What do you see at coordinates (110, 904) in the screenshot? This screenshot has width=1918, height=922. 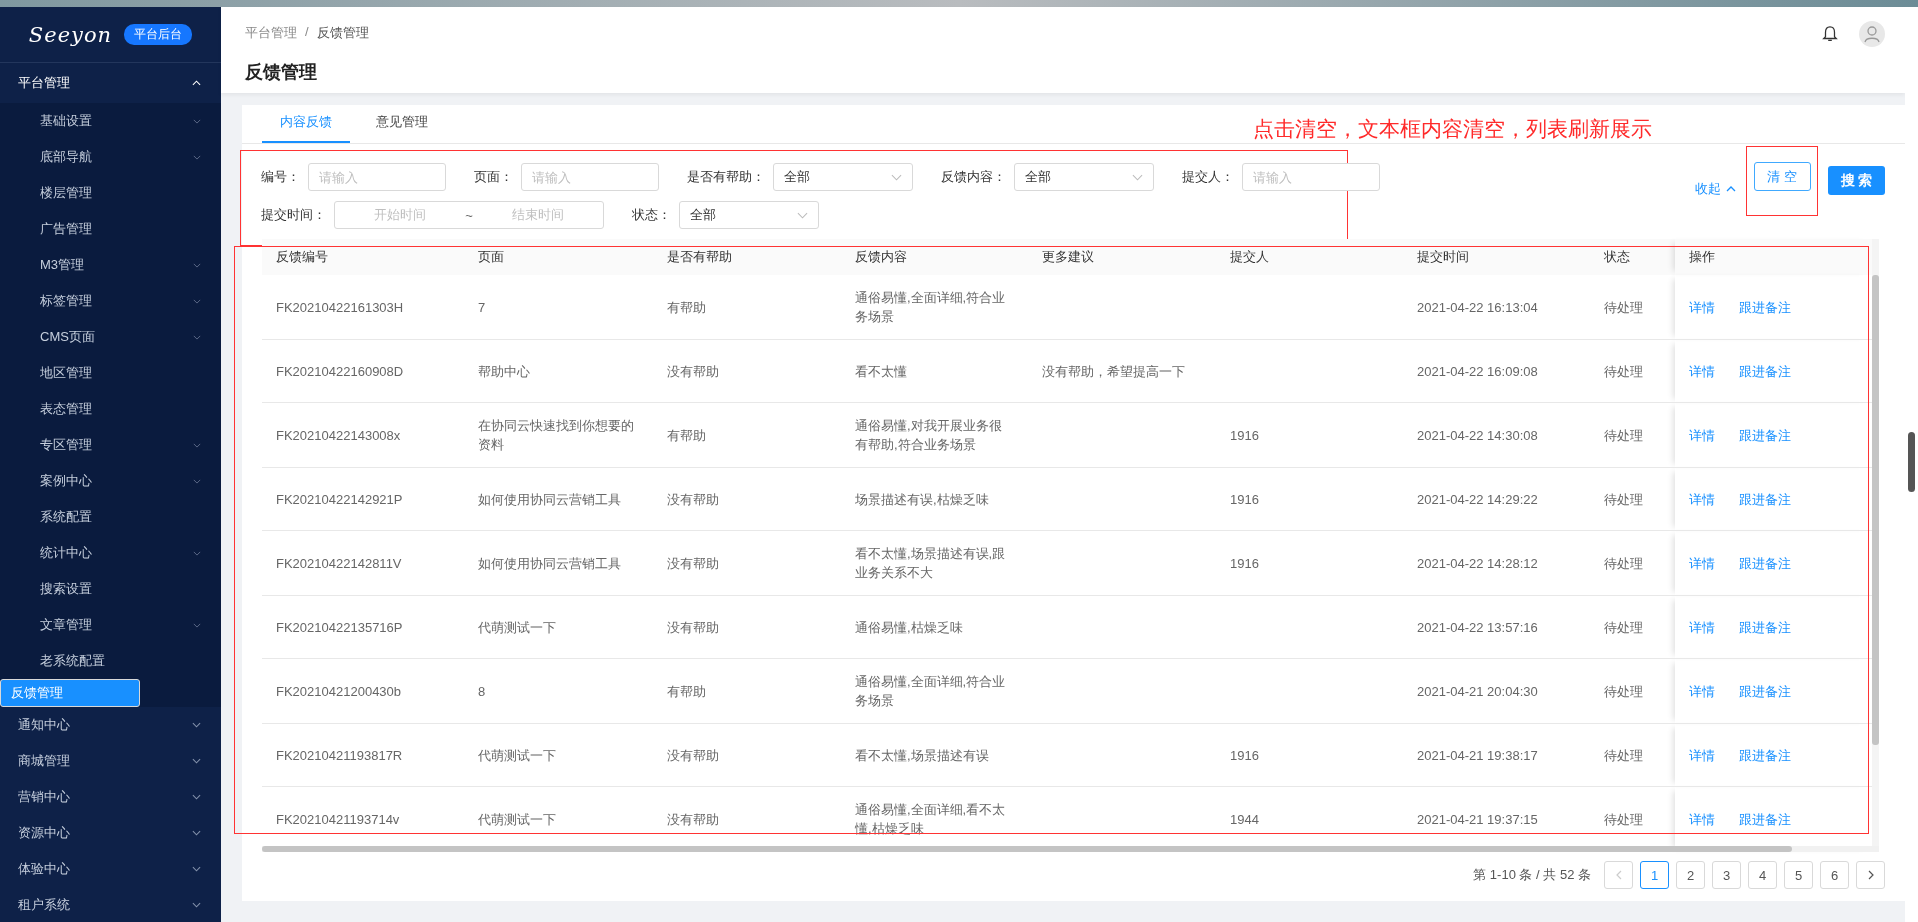 I see `menu-group: 租户系统` at bounding box center [110, 904].